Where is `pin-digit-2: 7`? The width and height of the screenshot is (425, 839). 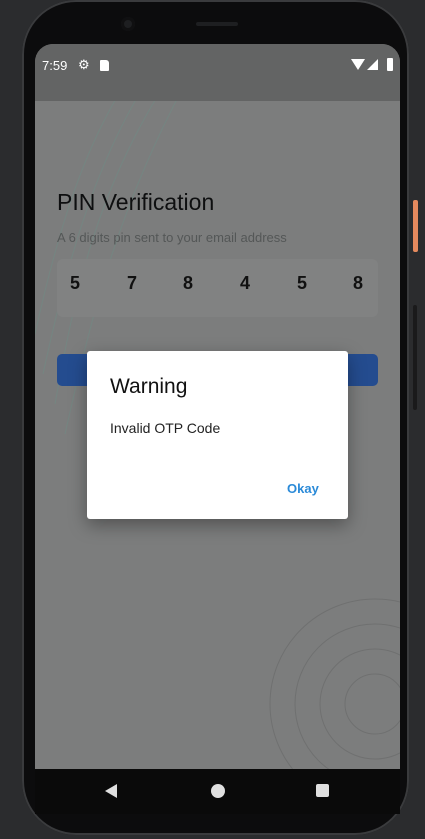
pin-digit-2: 7 is located at coordinates (132, 283).